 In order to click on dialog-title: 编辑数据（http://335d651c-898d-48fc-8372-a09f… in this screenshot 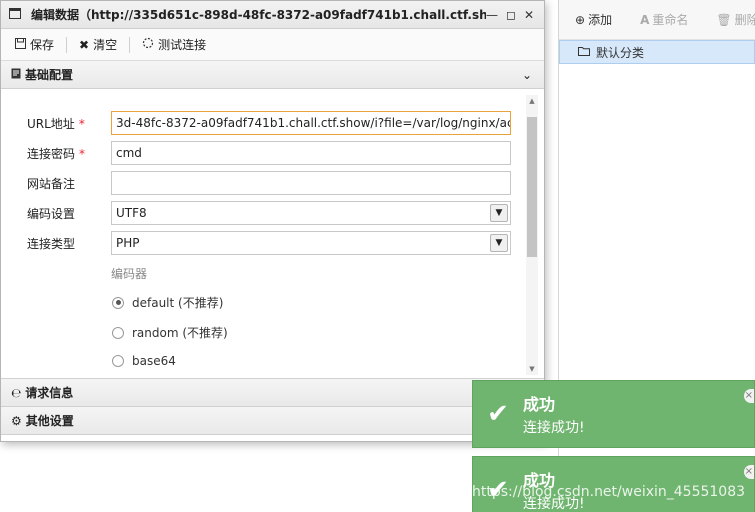, I will do `click(258, 15)`.